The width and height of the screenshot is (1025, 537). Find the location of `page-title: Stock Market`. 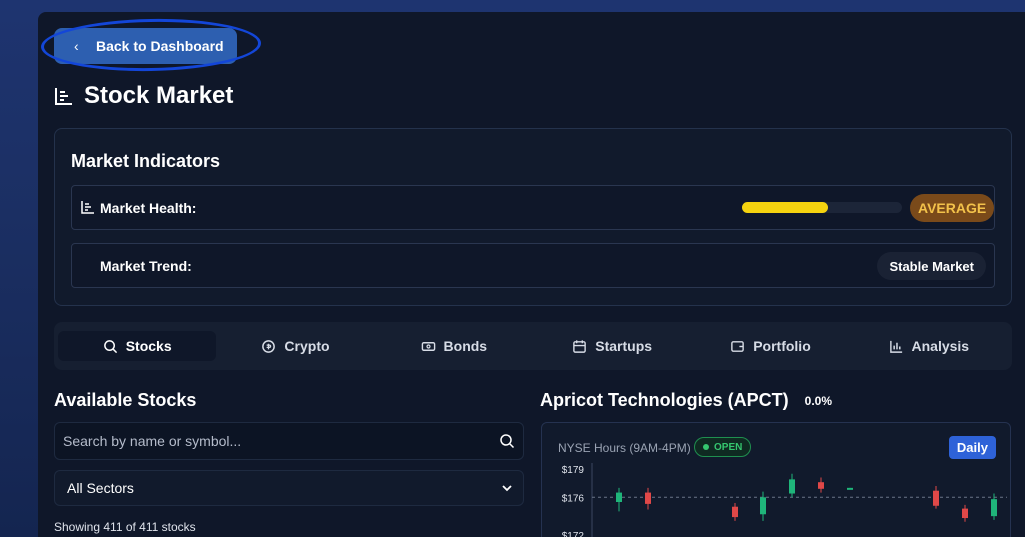

page-title: Stock Market is located at coordinates (143, 96).